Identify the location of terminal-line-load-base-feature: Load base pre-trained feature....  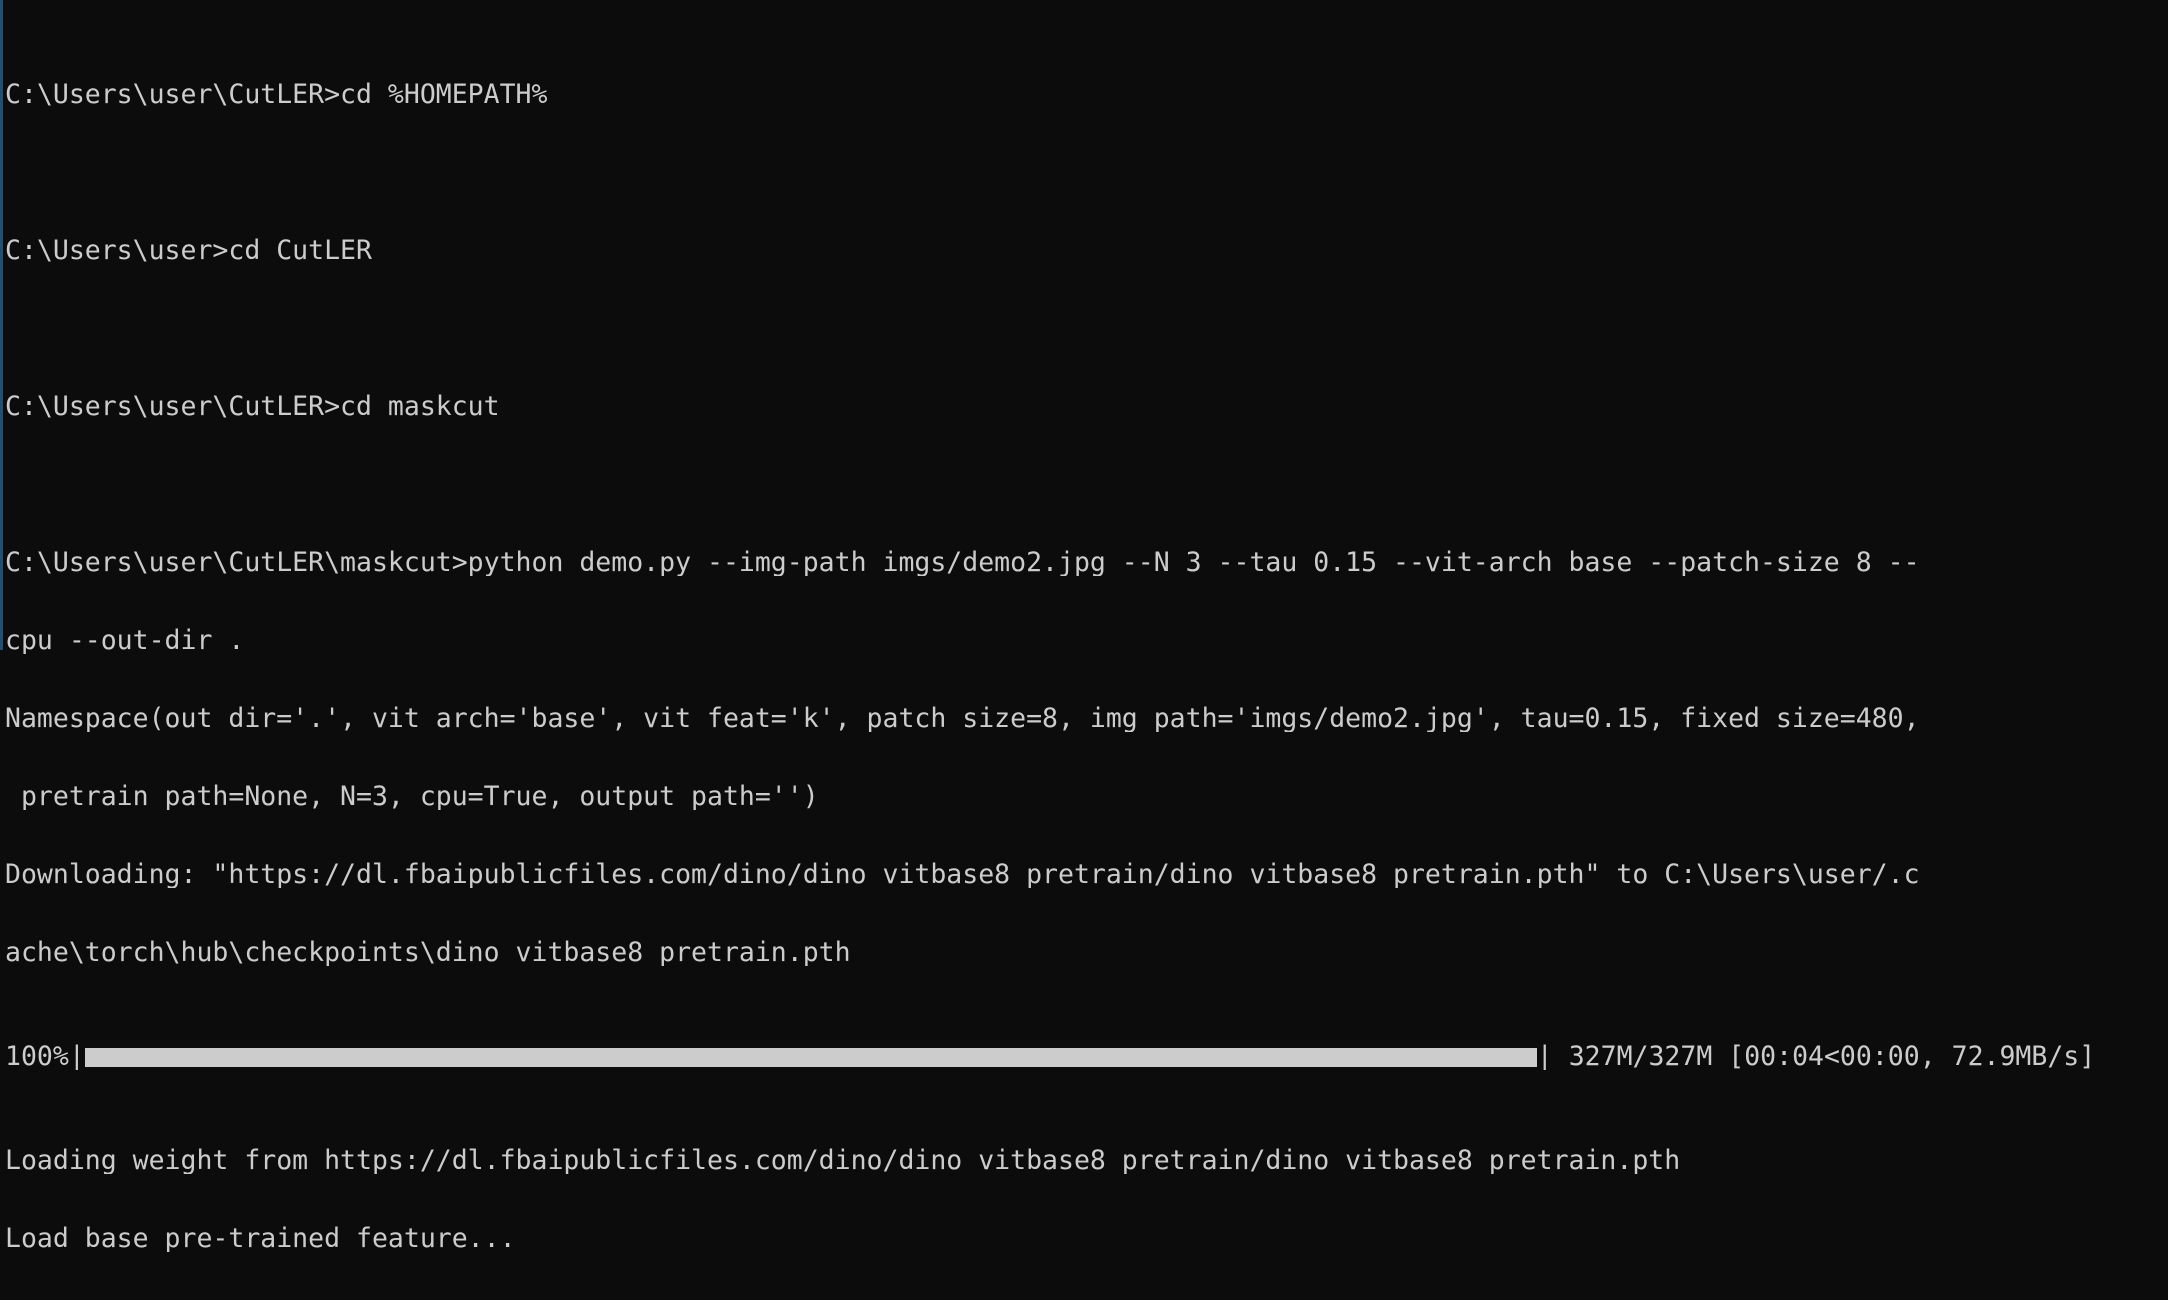
(260, 1239).